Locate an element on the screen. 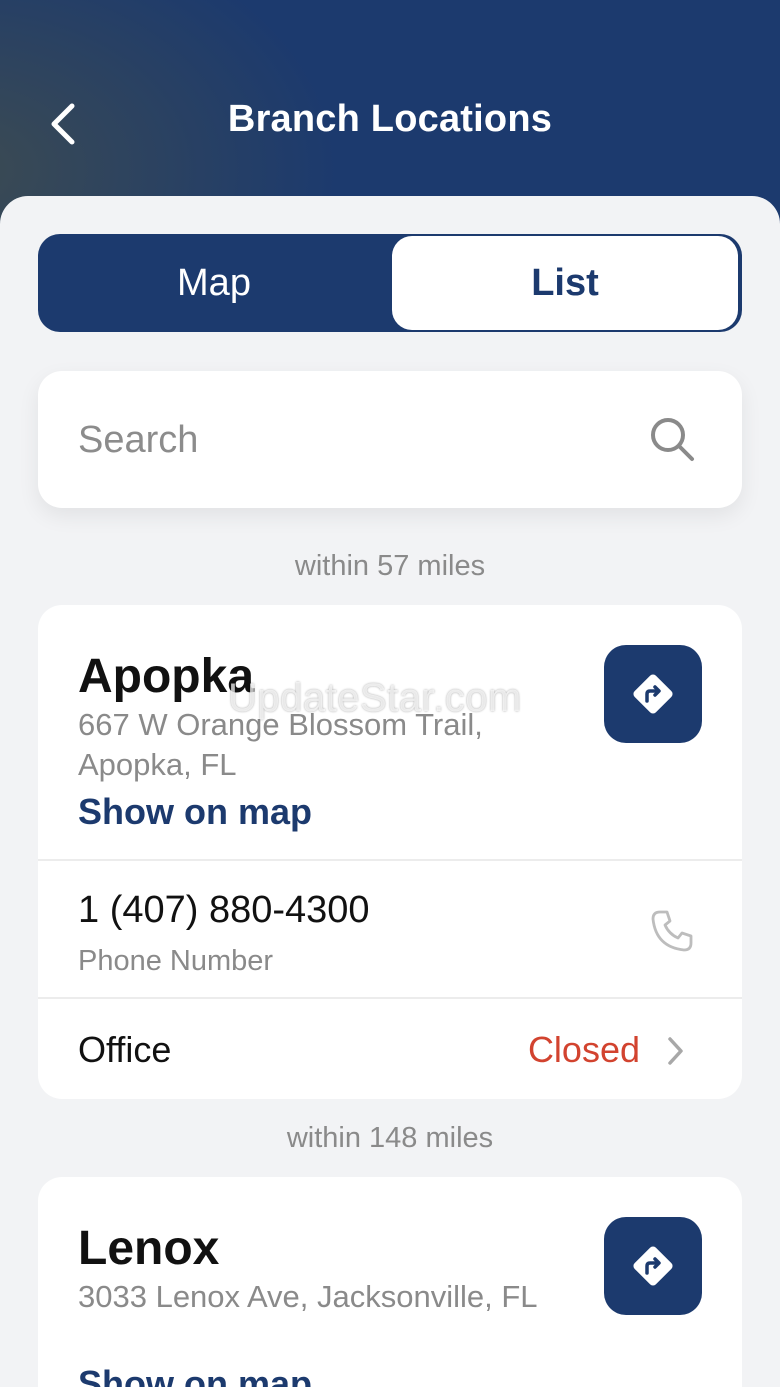 The image size is (780, 1387). distance-label: within 148 miles is located at coordinates (390, 1138).